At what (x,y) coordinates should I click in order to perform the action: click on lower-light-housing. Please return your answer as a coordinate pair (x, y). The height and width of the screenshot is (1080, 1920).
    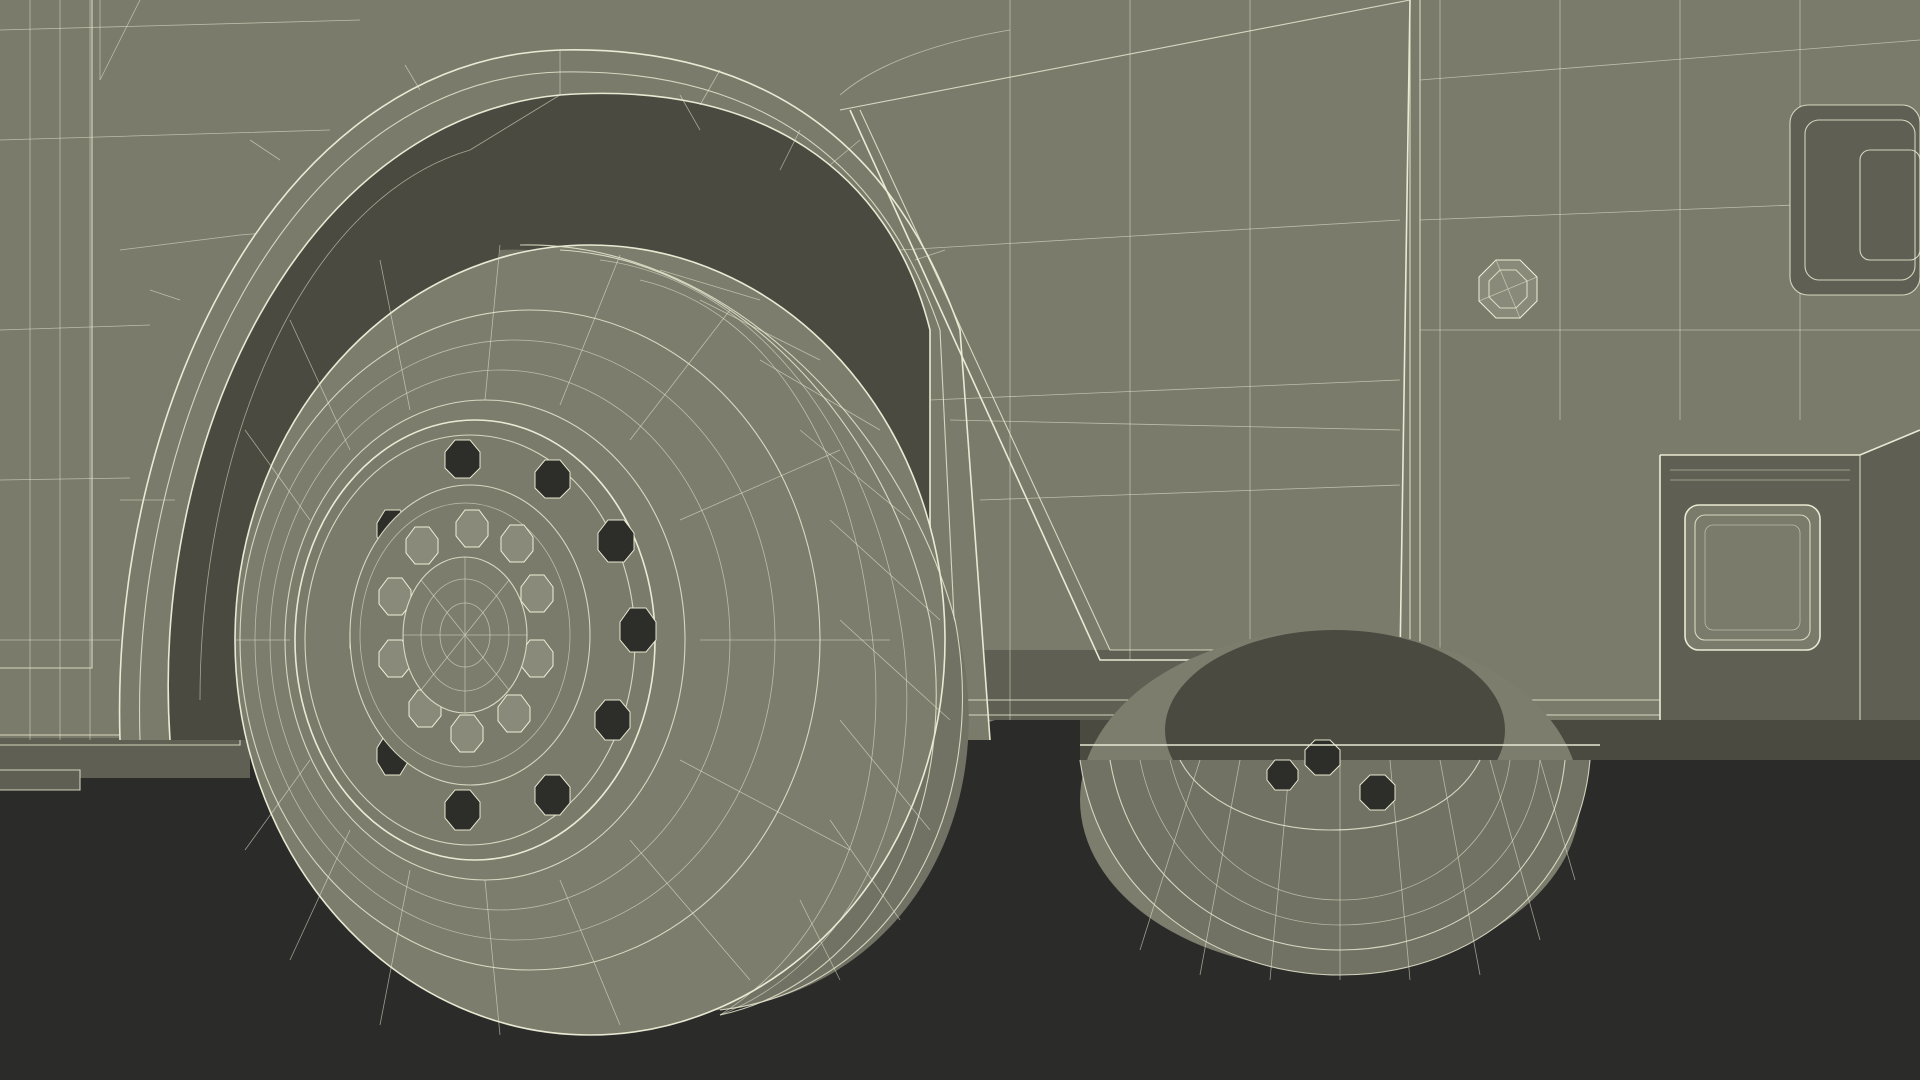
    Looking at the image, I should click on (1789, 574).